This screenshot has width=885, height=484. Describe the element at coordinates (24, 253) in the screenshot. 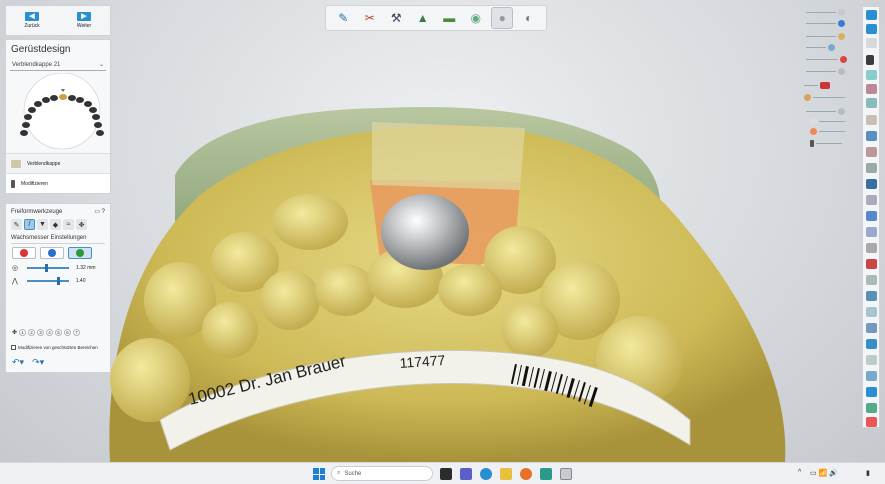

I see `add-material-button` at that location.